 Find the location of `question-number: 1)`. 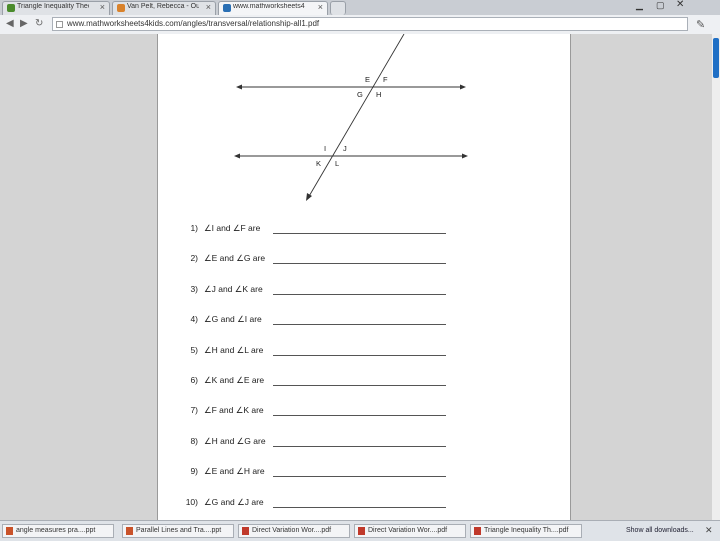

question-number: 1) is located at coordinates (194, 228).